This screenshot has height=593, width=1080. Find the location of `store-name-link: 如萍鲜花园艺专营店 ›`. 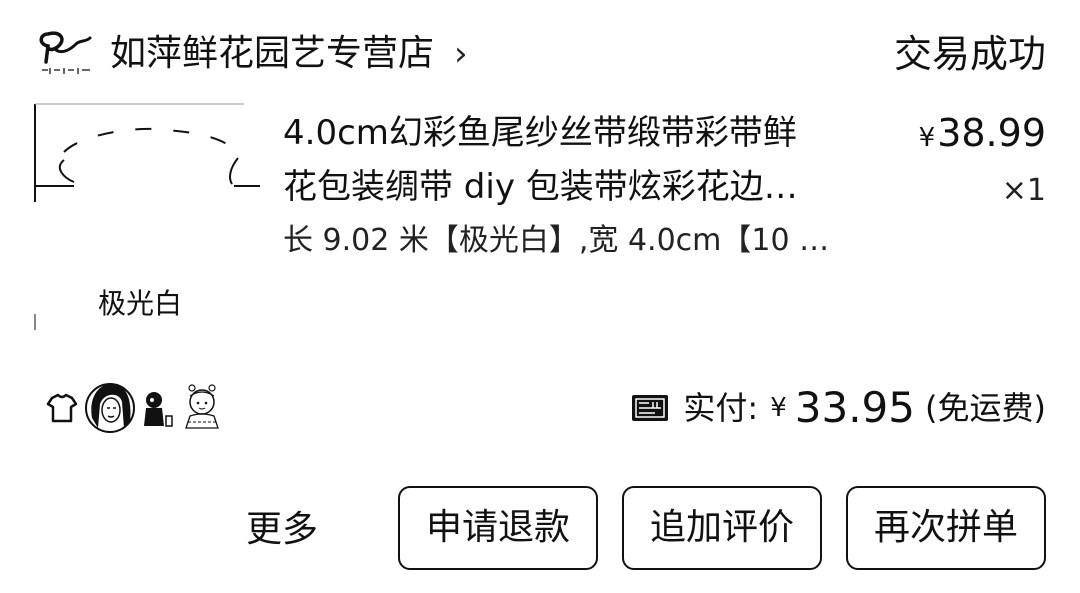

store-name-link: 如萍鲜花园艺专营店 › is located at coordinates (289, 54).